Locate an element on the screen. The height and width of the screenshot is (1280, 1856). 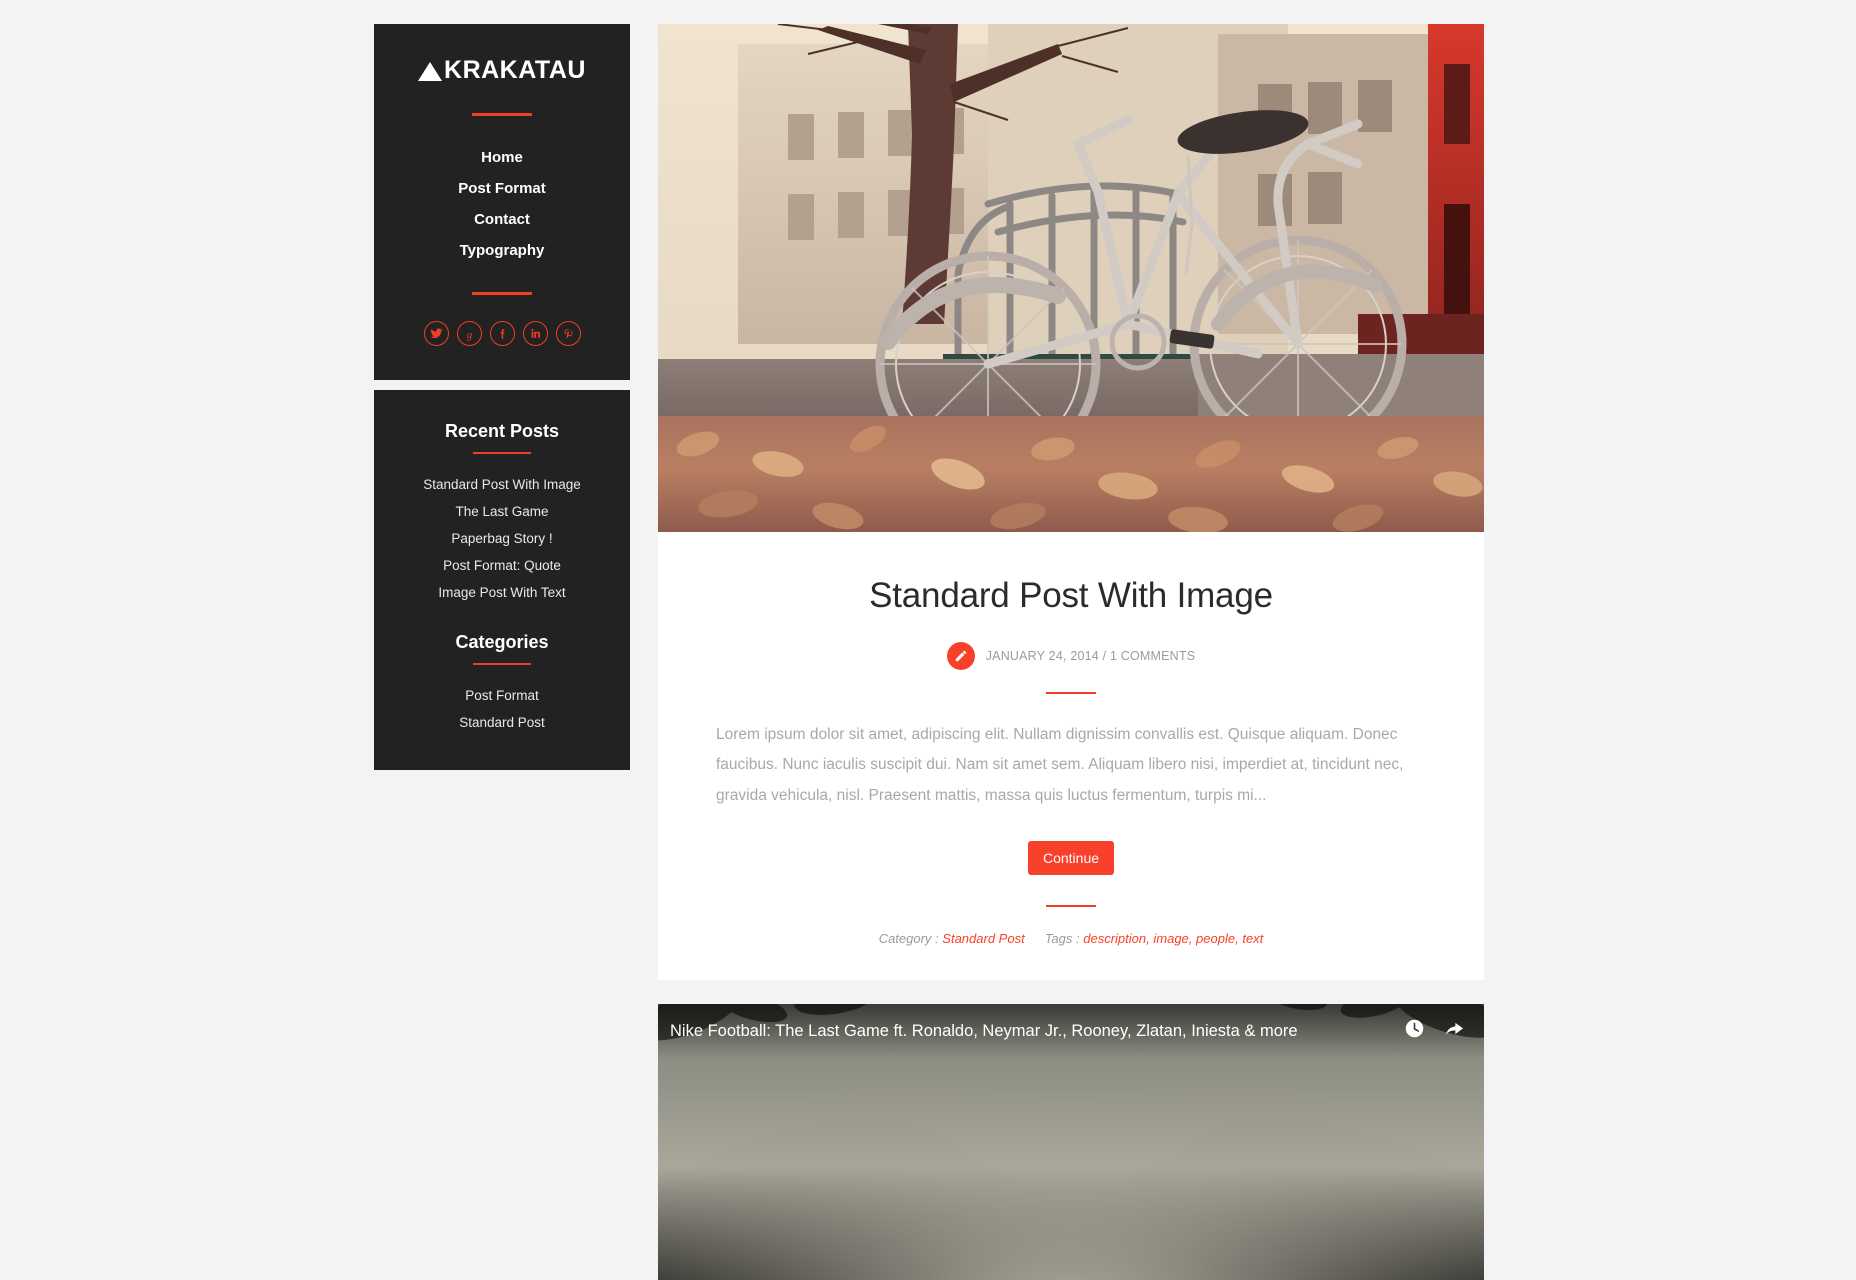
list-item: The Last Game is located at coordinates (502, 512).